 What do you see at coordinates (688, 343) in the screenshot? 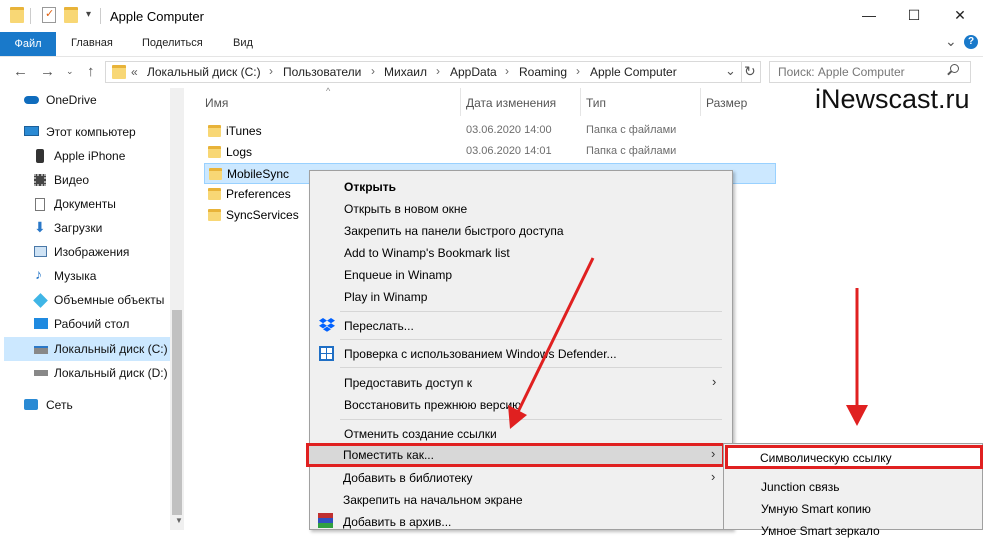
I see `annotation-arrows` at bounding box center [688, 343].